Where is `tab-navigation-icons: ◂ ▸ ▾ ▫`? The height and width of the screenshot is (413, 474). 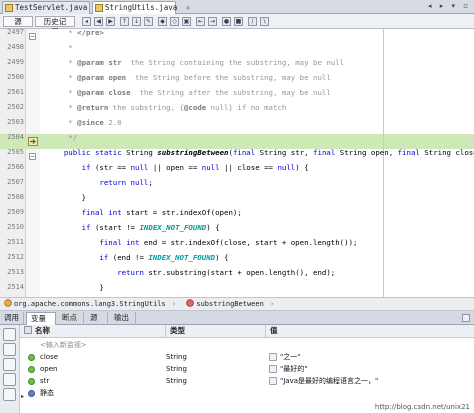
tab-navigation-icons: ◂ ▸ ▾ ▫ is located at coordinates (449, 6).